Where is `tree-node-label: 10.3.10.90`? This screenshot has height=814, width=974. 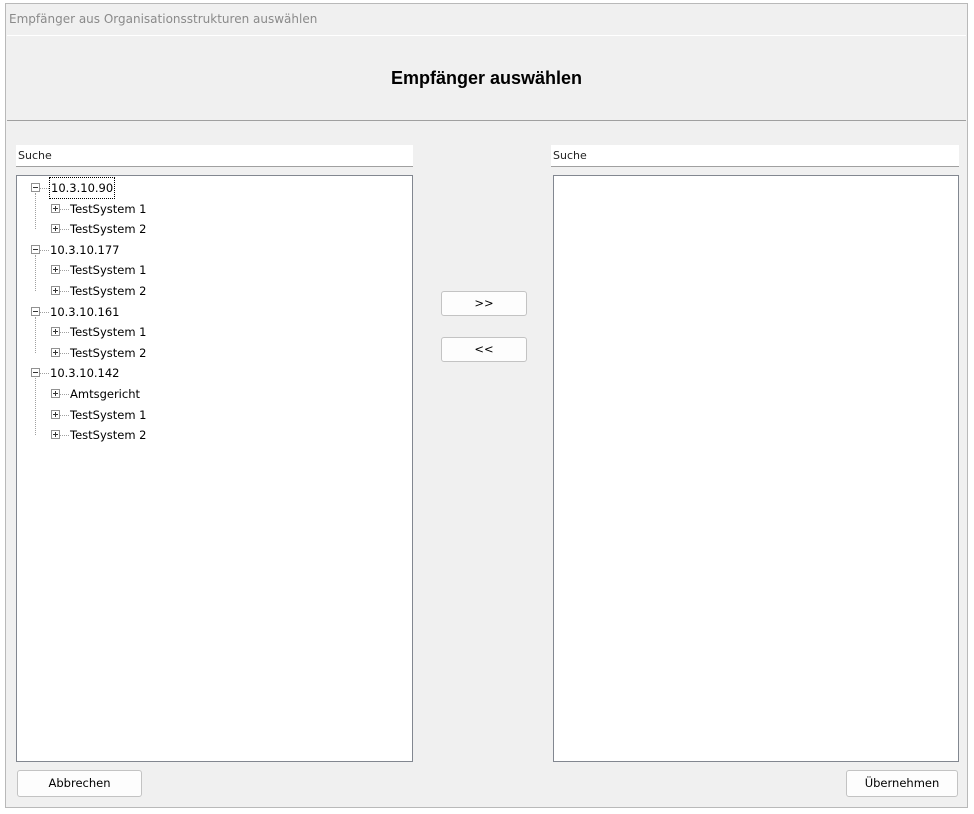 tree-node-label: 10.3.10.90 is located at coordinates (82, 188).